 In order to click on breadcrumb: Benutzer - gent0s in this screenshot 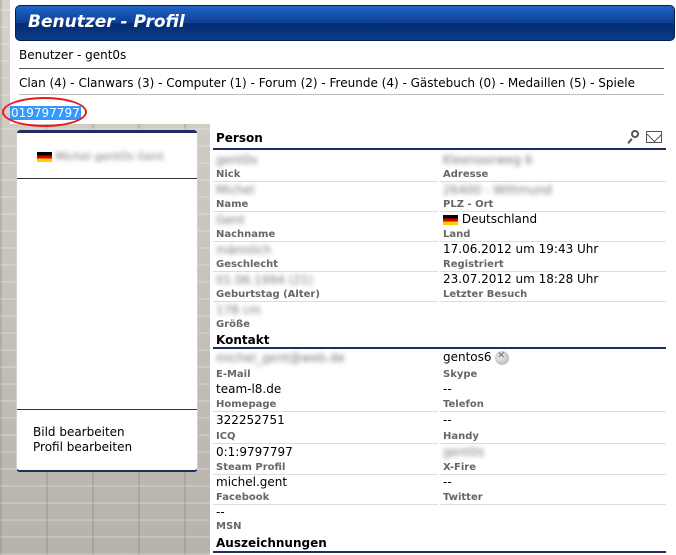, I will do `click(73, 55)`.